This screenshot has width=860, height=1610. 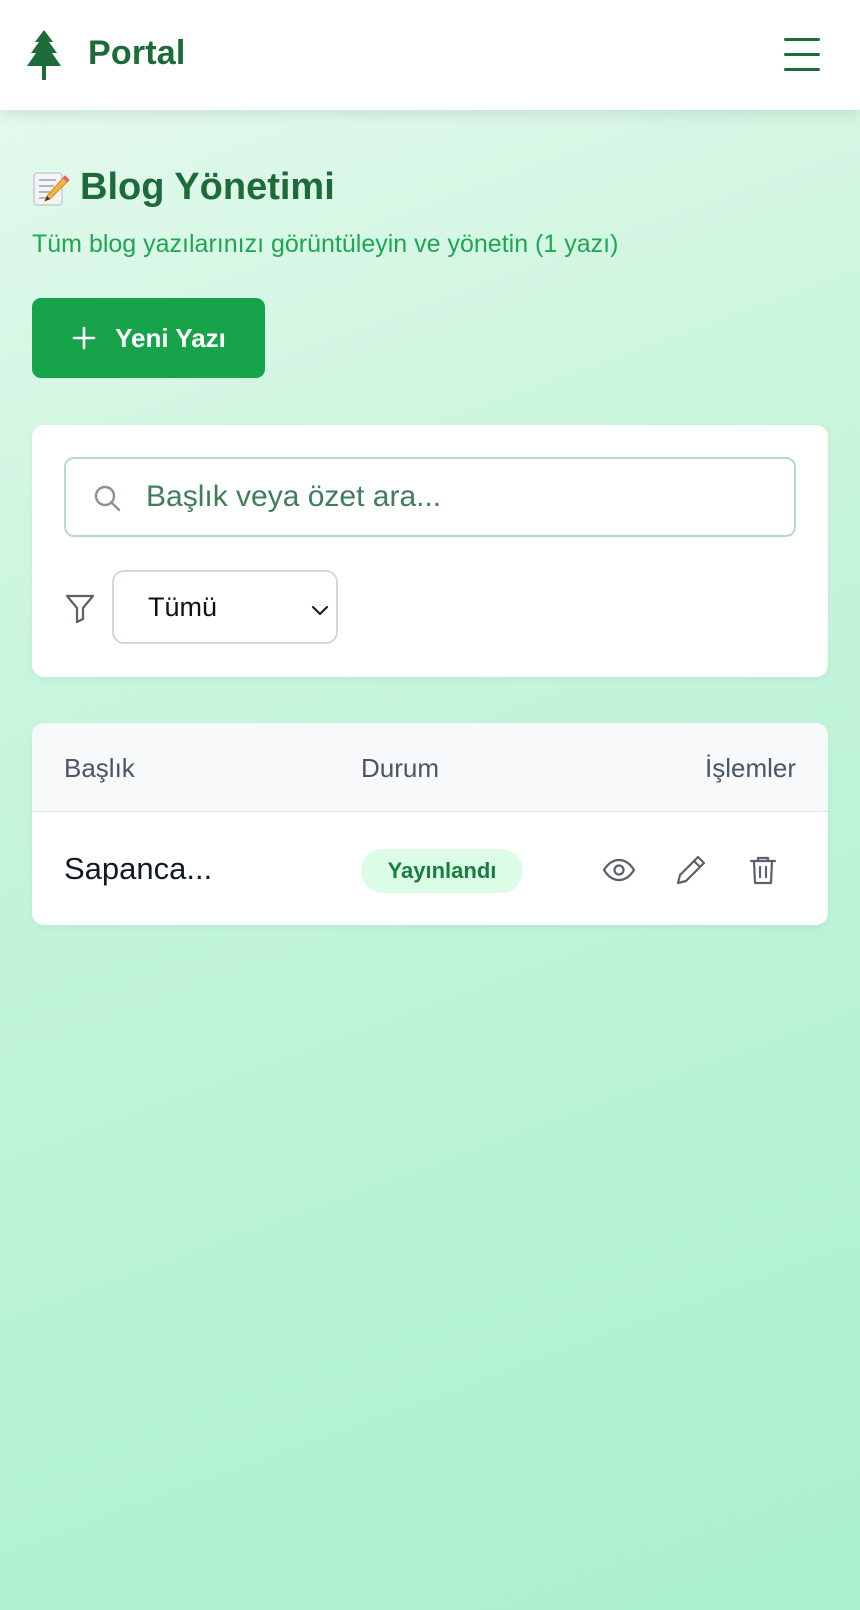 I want to click on table-header: Başlık Durum İşlemler, so click(x=430, y=767).